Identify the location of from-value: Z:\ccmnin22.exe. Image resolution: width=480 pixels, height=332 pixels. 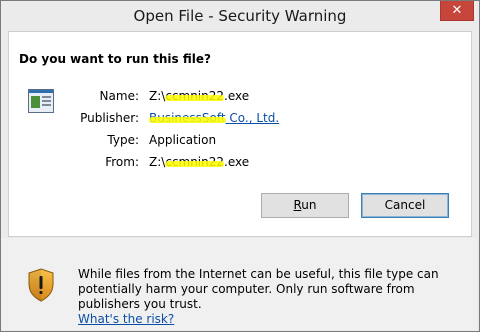
(199, 162).